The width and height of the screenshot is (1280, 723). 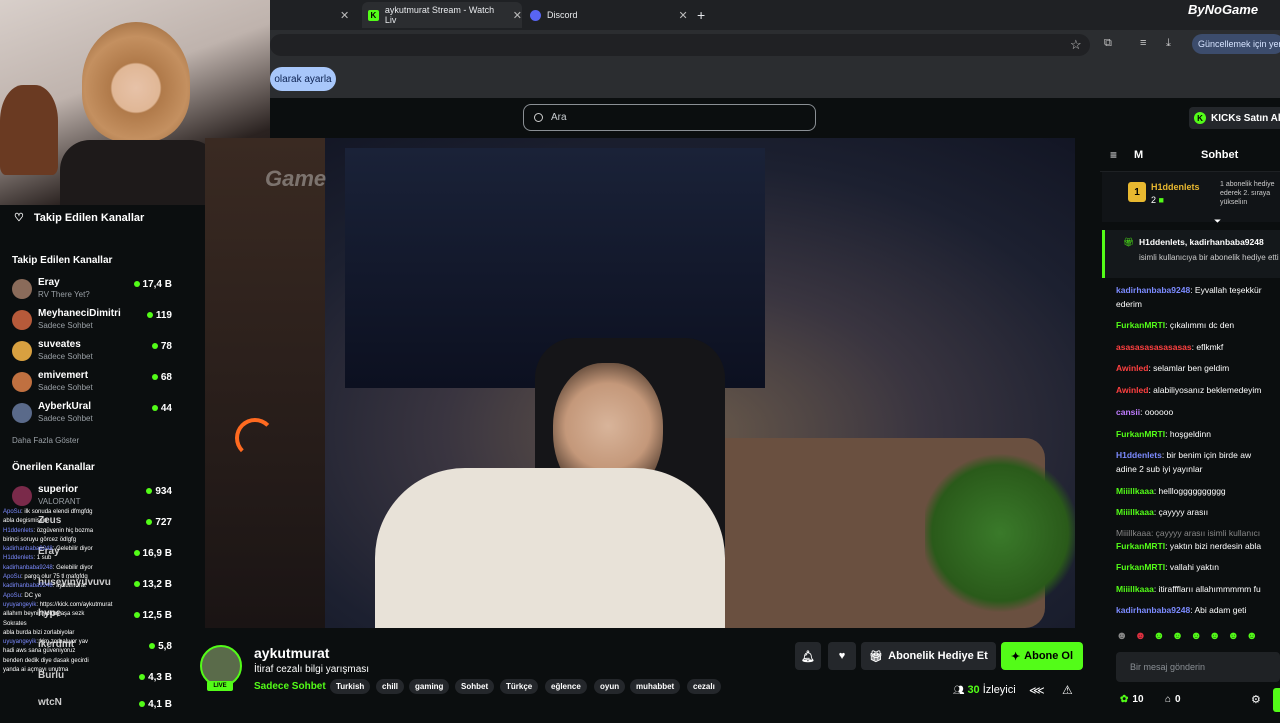 I want to click on sidebar-channel-suveates: suveates Sadece Sohbet 78, so click(x=92, y=351).